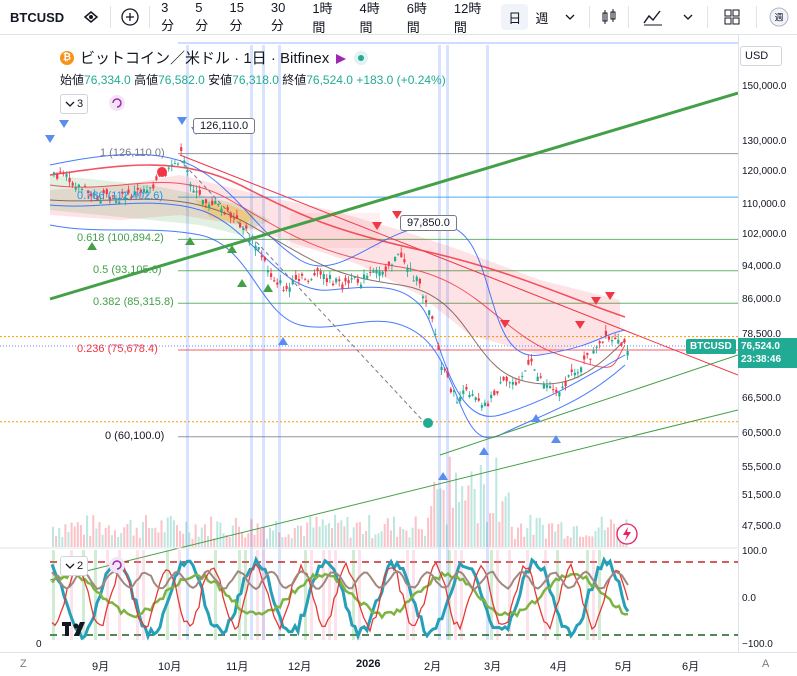  I want to click on compare-add-icon, so click(130, 17).